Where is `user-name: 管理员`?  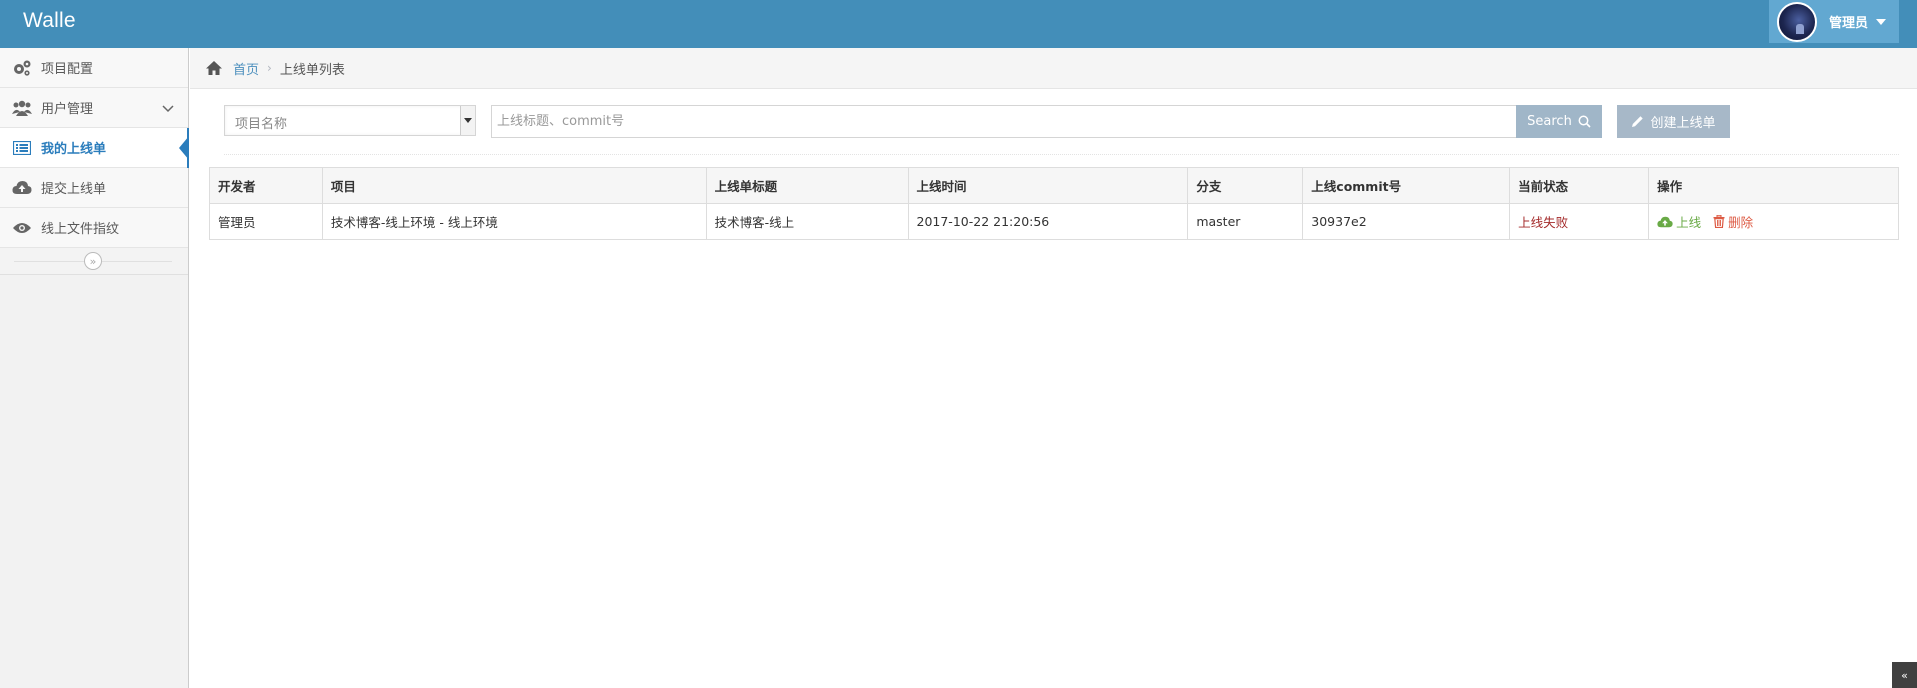
user-name: 管理员 is located at coordinates (1849, 23).